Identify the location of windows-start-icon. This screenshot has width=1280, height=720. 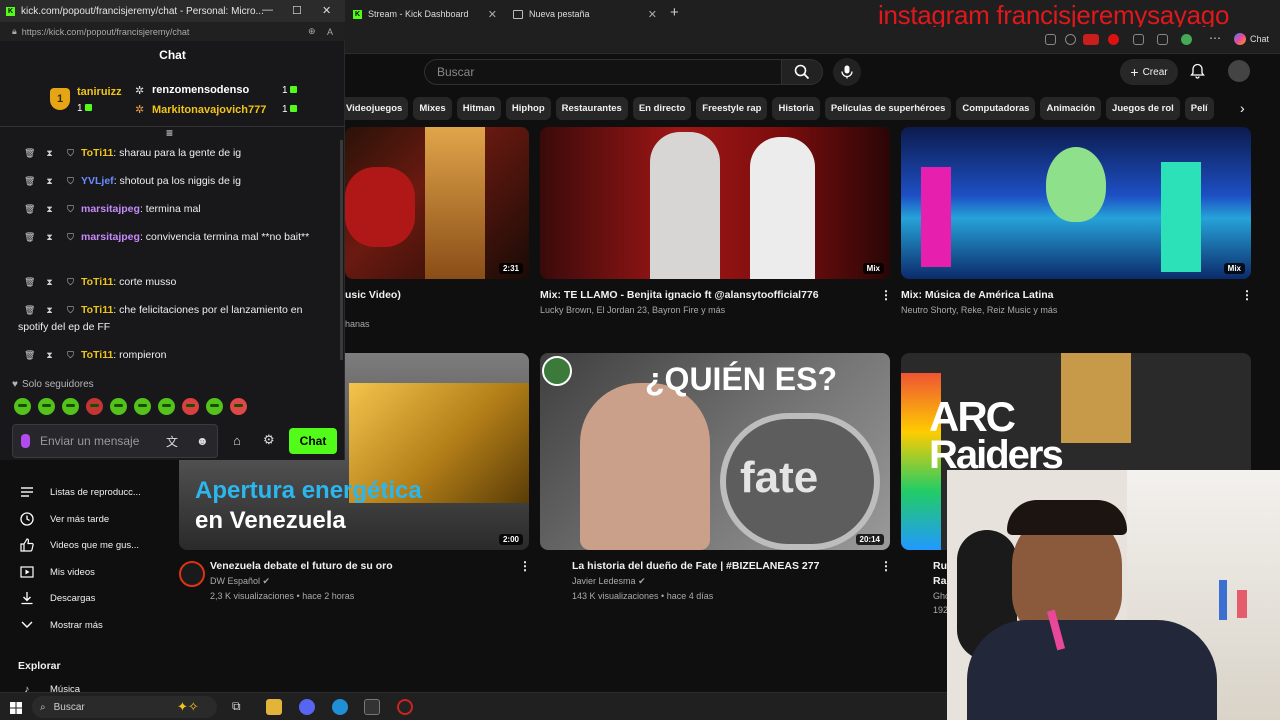
(16, 710).